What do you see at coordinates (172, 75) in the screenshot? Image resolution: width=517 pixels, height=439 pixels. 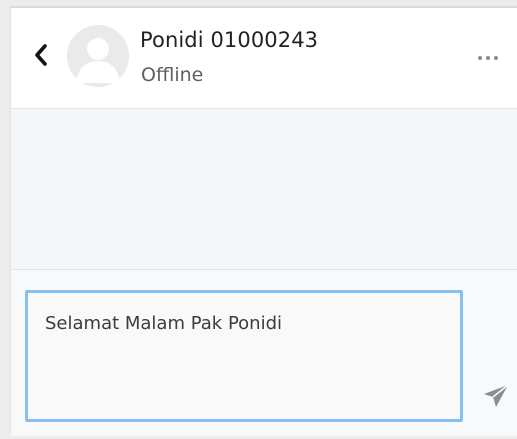 I see `contact-status: Offline` at bounding box center [172, 75].